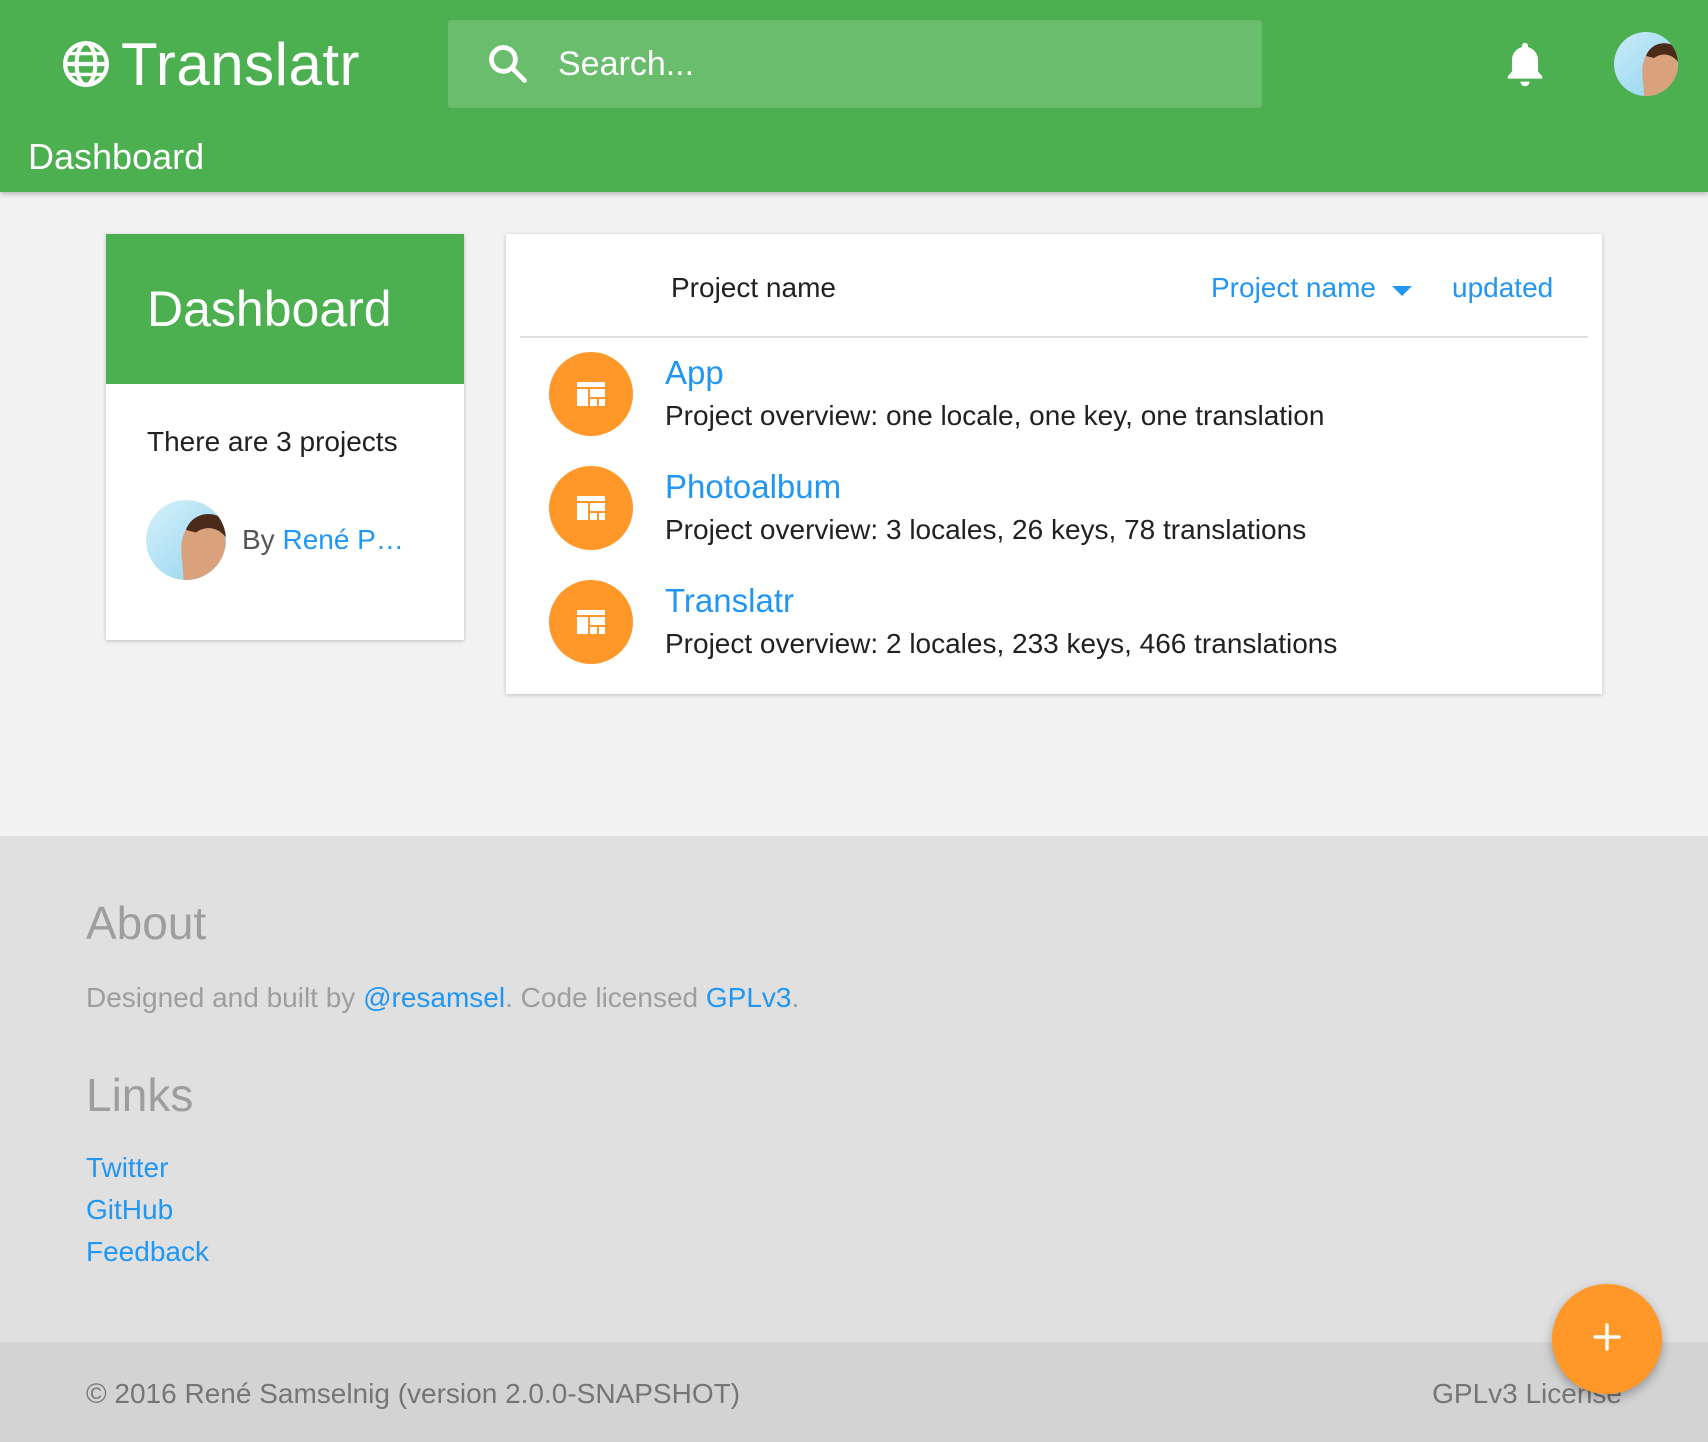 This screenshot has height=1442, width=1708. Describe the element at coordinates (434, 997) in the screenshot. I see `author-link: @resamsel` at that location.